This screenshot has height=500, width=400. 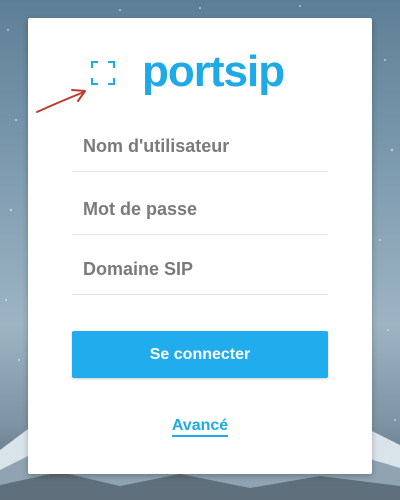 I want to click on username-input, so click(x=200, y=146).